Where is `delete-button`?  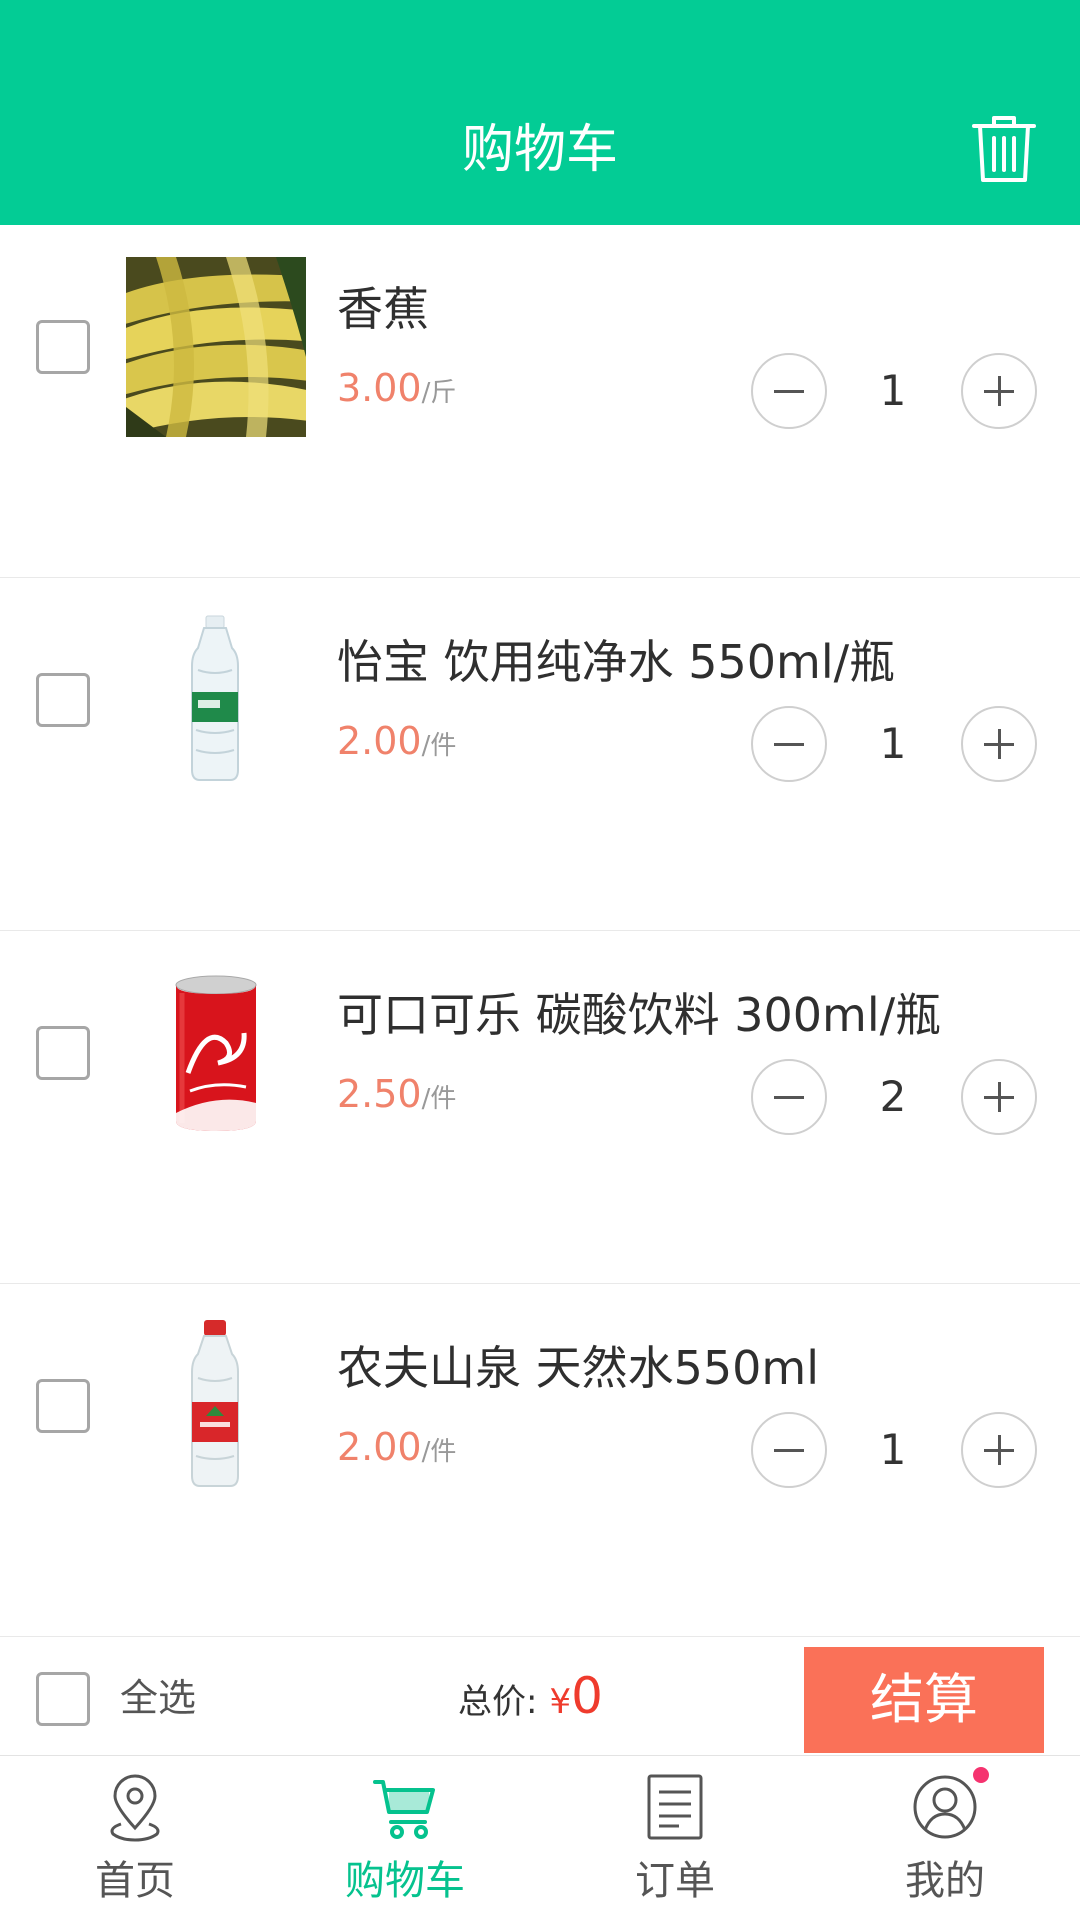 delete-button is located at coordinates (1004, 148).